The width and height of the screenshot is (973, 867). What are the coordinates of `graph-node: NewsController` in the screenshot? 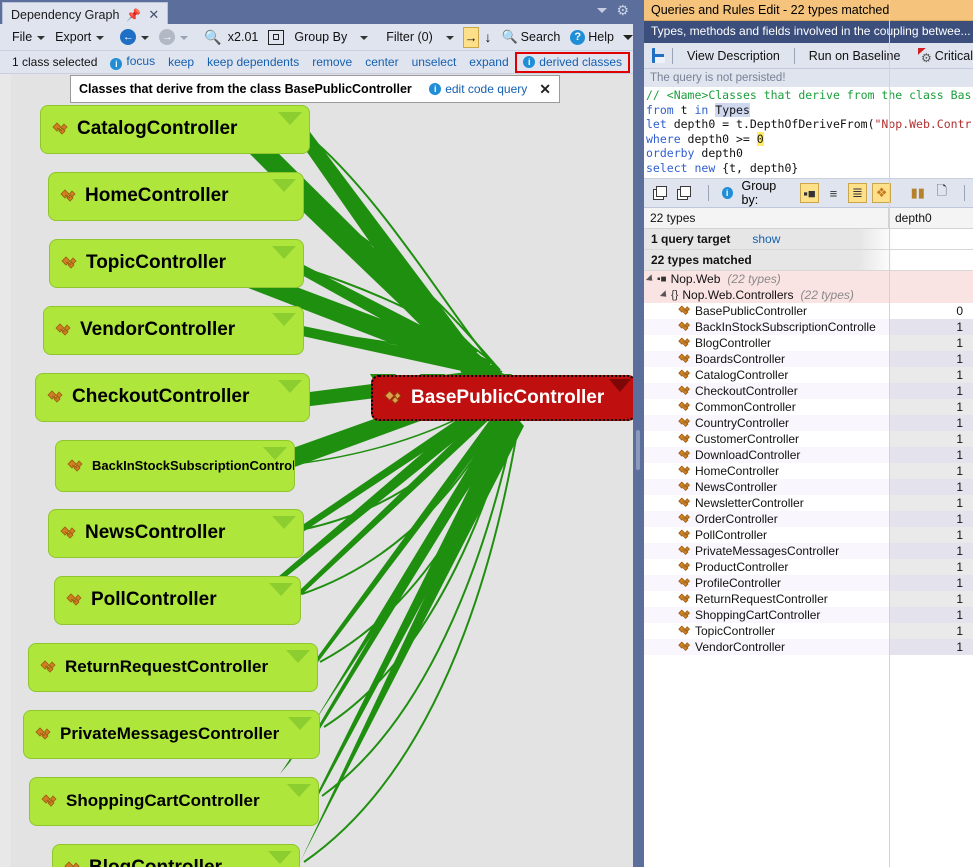 It's located at (176, 533).